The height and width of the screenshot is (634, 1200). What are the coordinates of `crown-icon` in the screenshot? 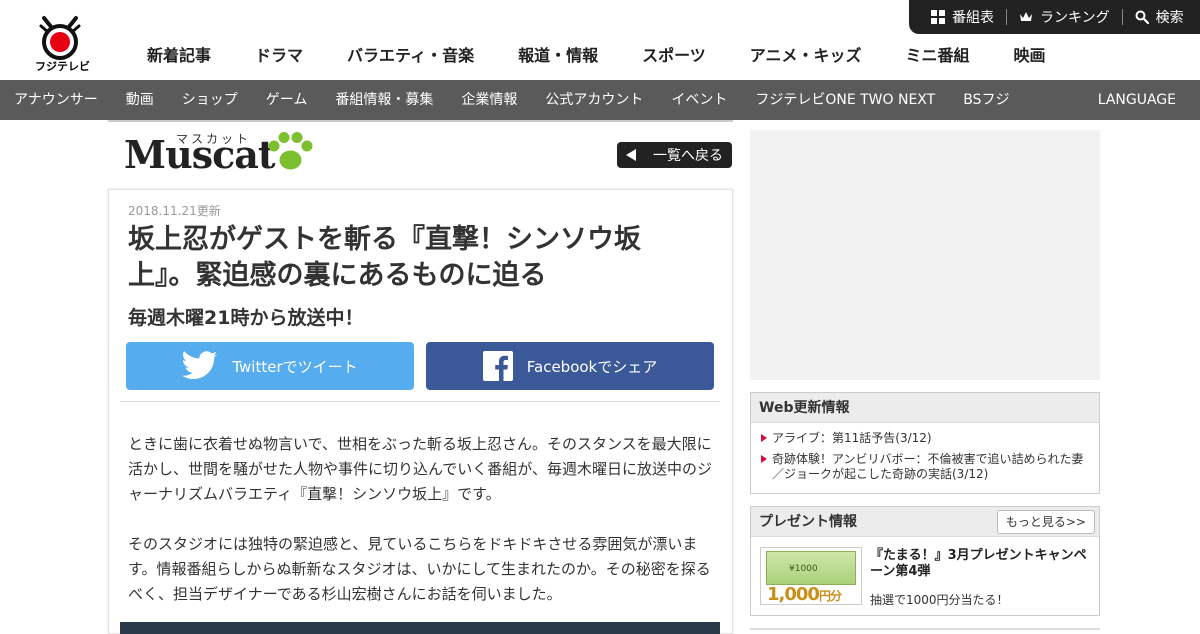 It's located at (1026, 16).